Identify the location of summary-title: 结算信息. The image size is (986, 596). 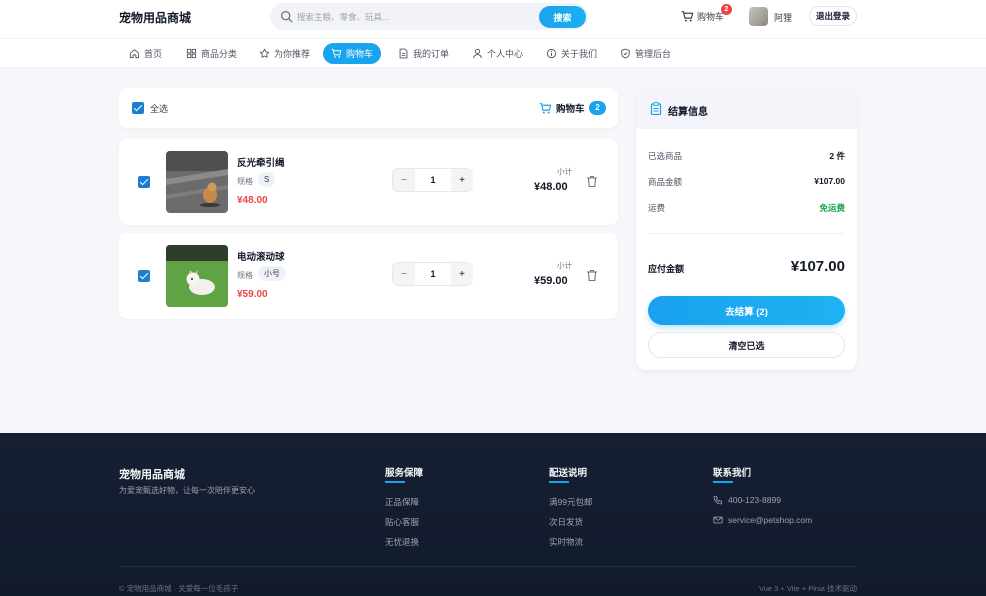
(688, 112).